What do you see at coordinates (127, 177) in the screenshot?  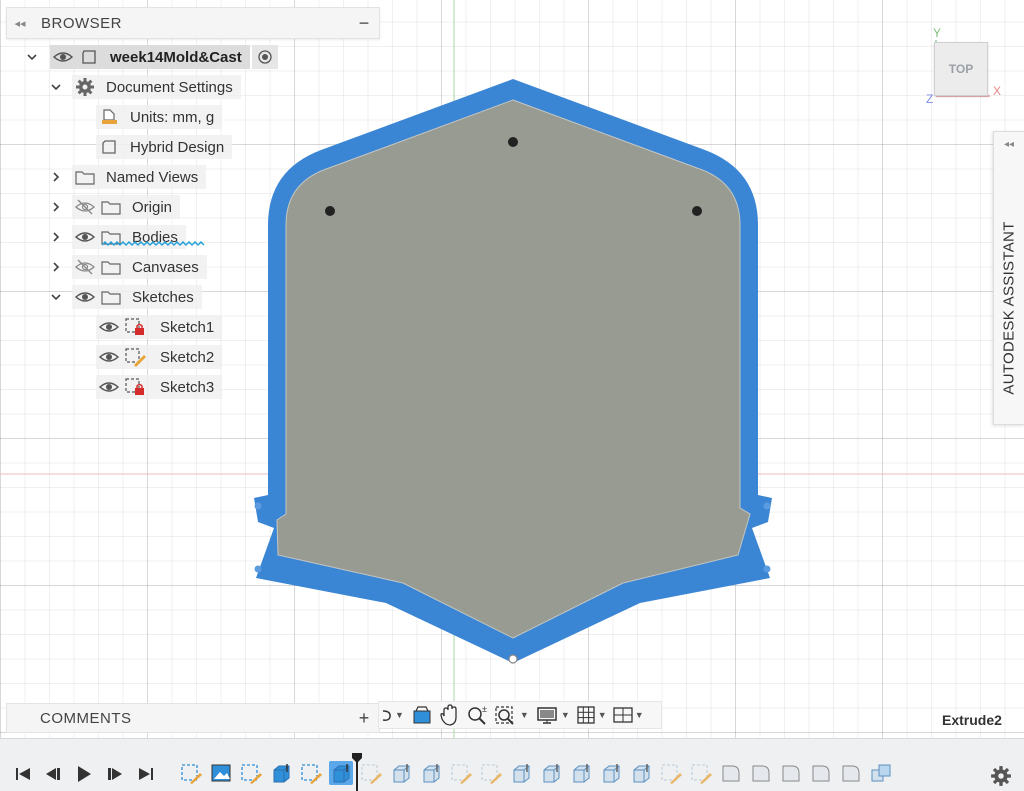 I see `tree-item-named-views: Named Views` at bounding box center [127, 177].